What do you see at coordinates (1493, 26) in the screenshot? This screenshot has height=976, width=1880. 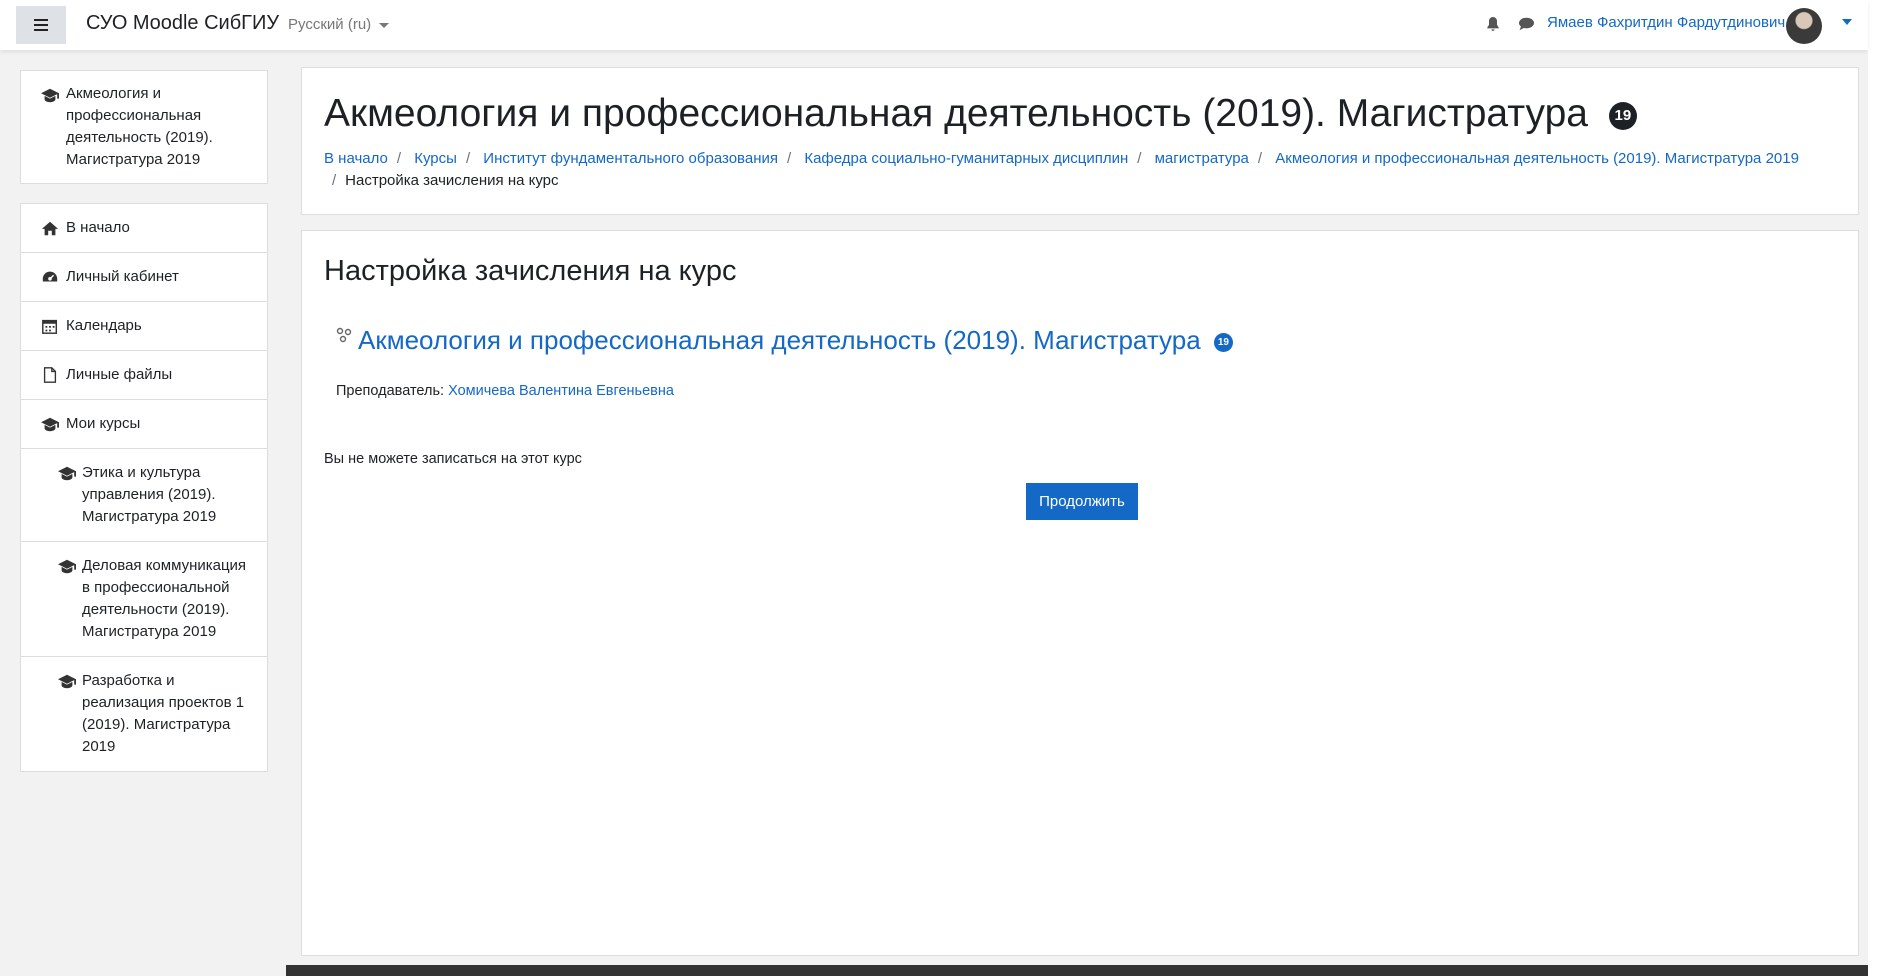 I see `notifications-bell-icon` at bounding box center [1493, 26].